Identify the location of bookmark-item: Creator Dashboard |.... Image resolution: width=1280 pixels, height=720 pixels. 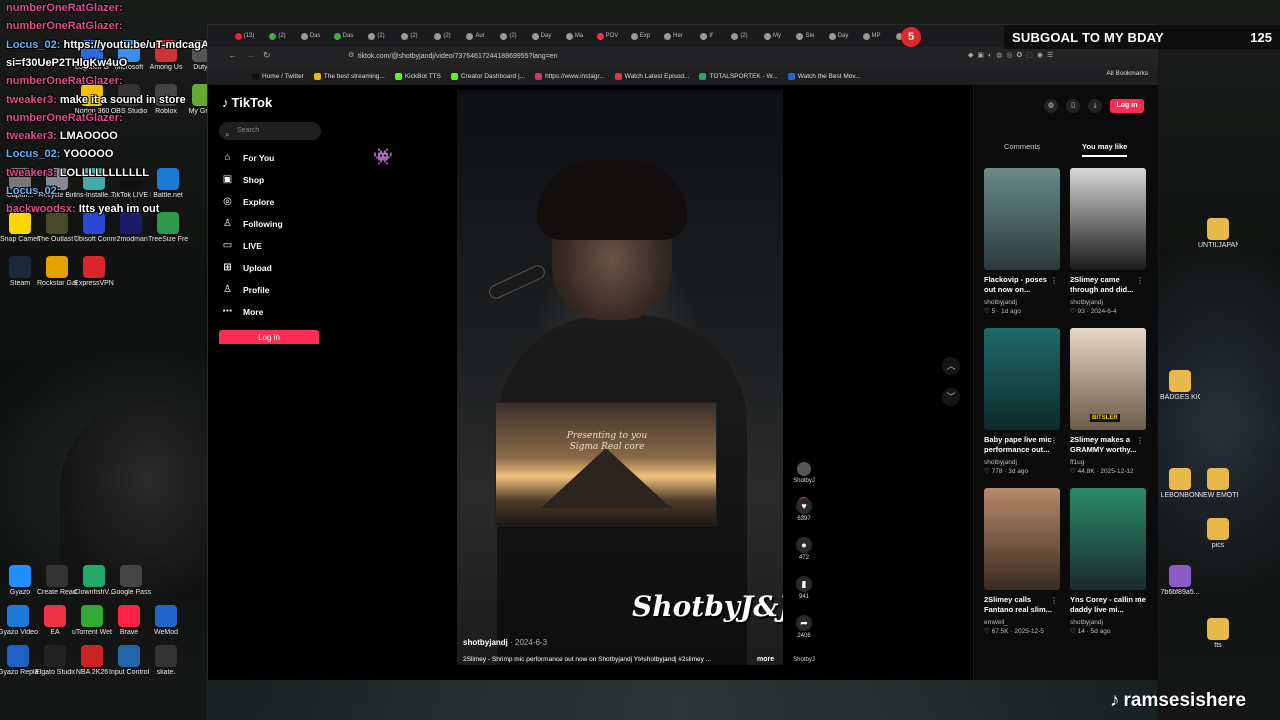
(487, 76).